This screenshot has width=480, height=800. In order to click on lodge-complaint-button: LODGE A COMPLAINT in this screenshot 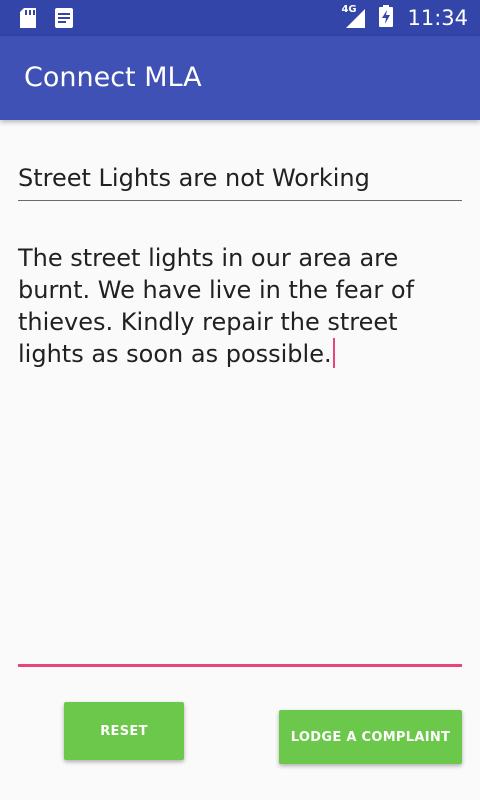, I will do `click(370, 737)`.